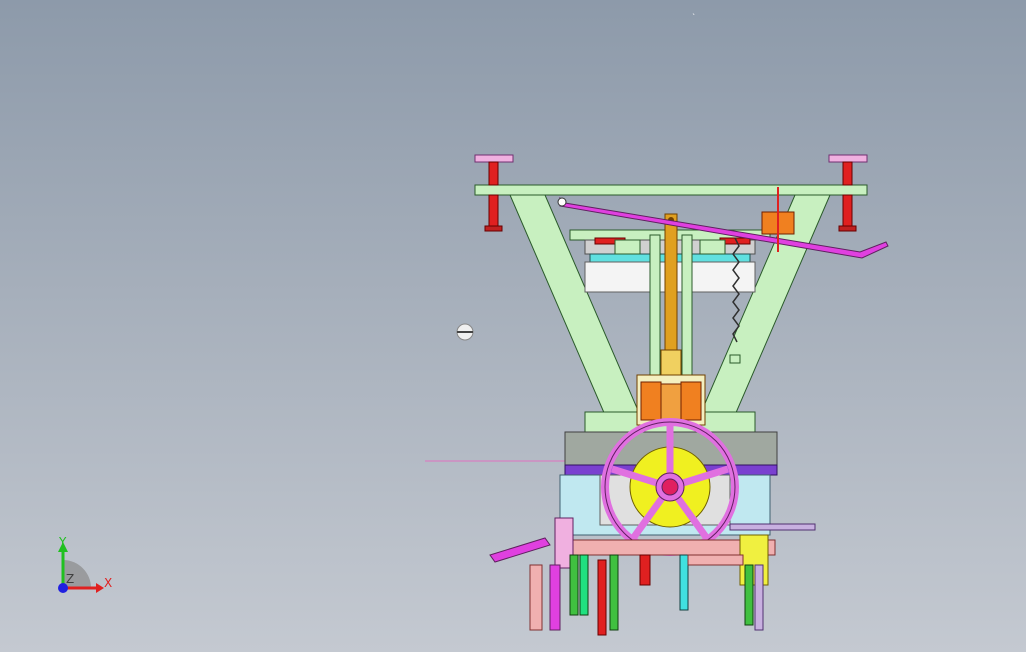 The width and height of the screenshot is (1026, 652). What do you see at coordinates (70, 579) in the screenshot?
I see `z-axis-label: Z` at bounding box center [70, 579].